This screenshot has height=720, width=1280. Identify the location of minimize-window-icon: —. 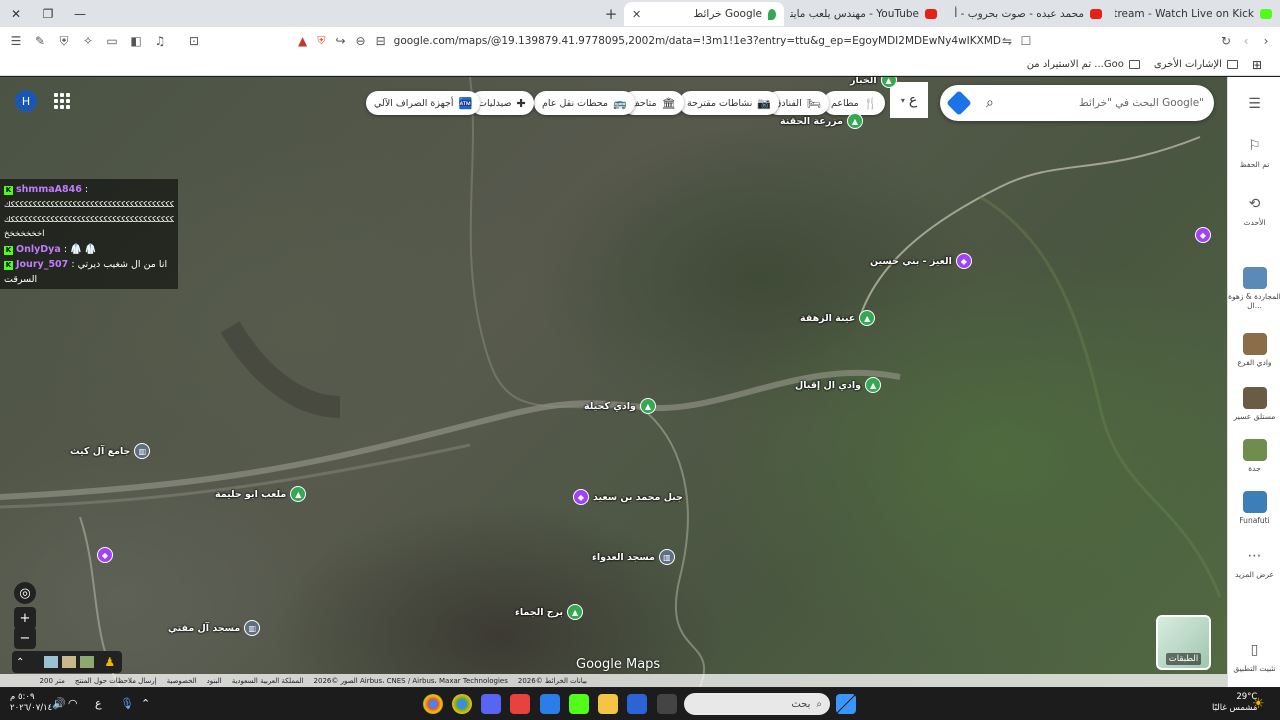
(80, 13).